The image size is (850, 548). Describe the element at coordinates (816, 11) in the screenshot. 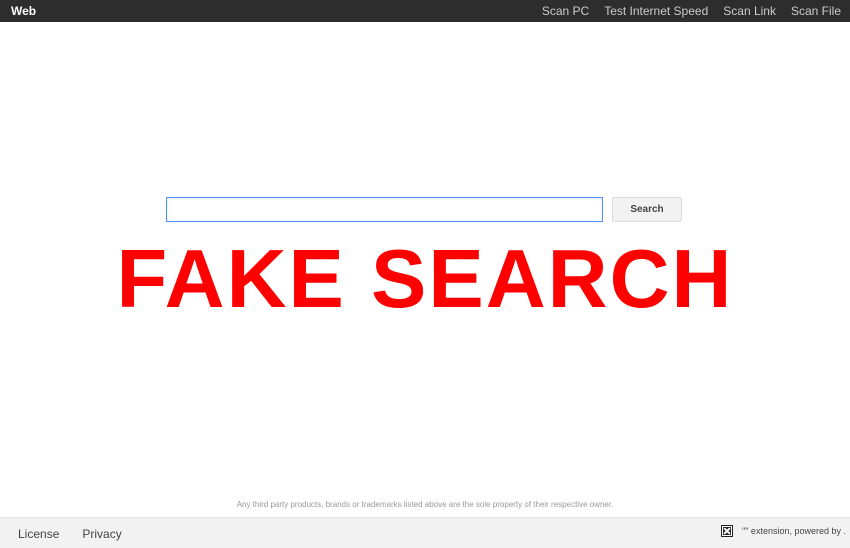

I see `scan-file-link: Scan File` at that location.